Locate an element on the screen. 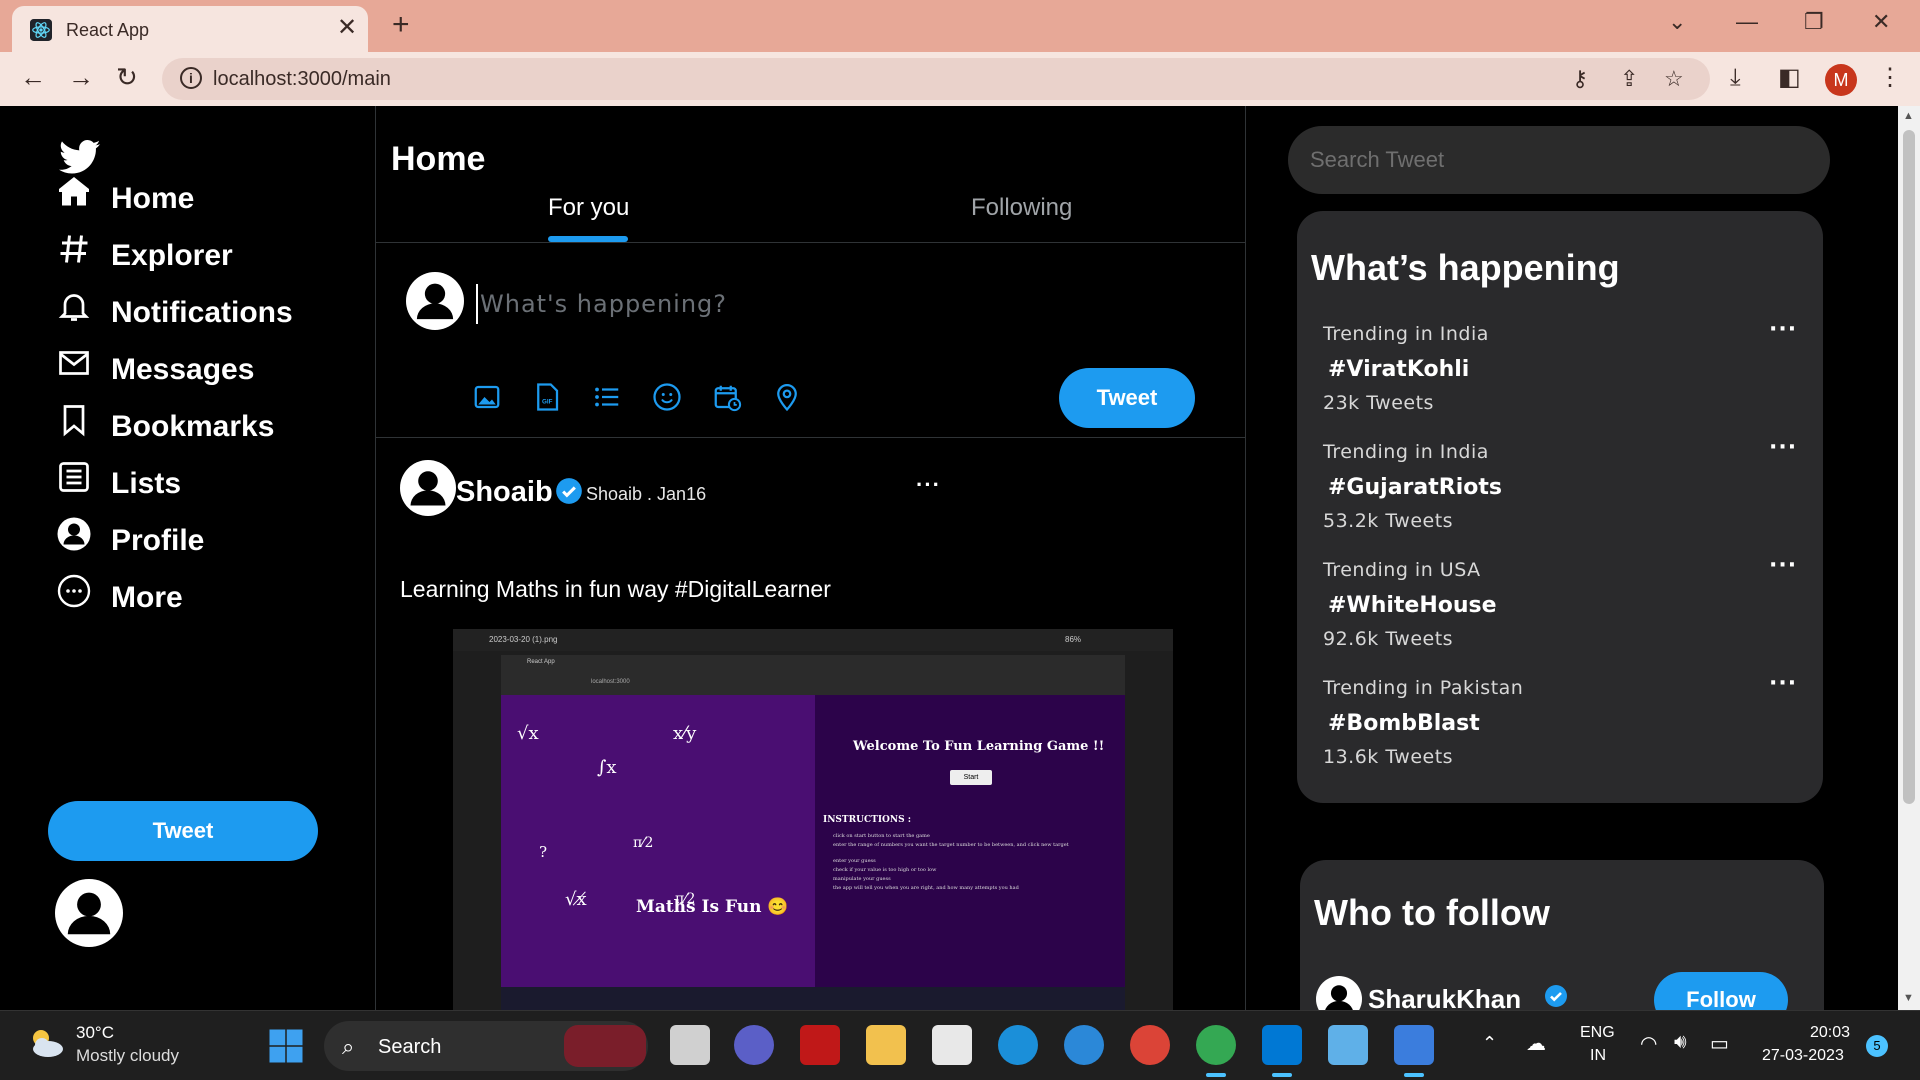 The image size is (1920, 1080). scroll-up-arrow-icon: ▲ is located at coordinates (1908, 116).